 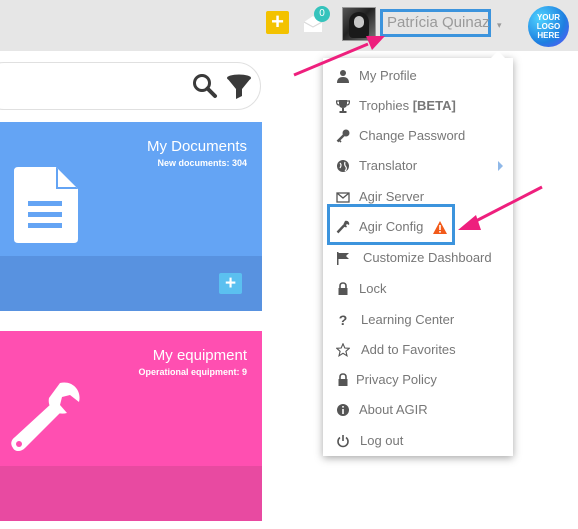 I want to click on menu-item-customize-dashboard: Customize Dashboard, so click(x=418, y=258).